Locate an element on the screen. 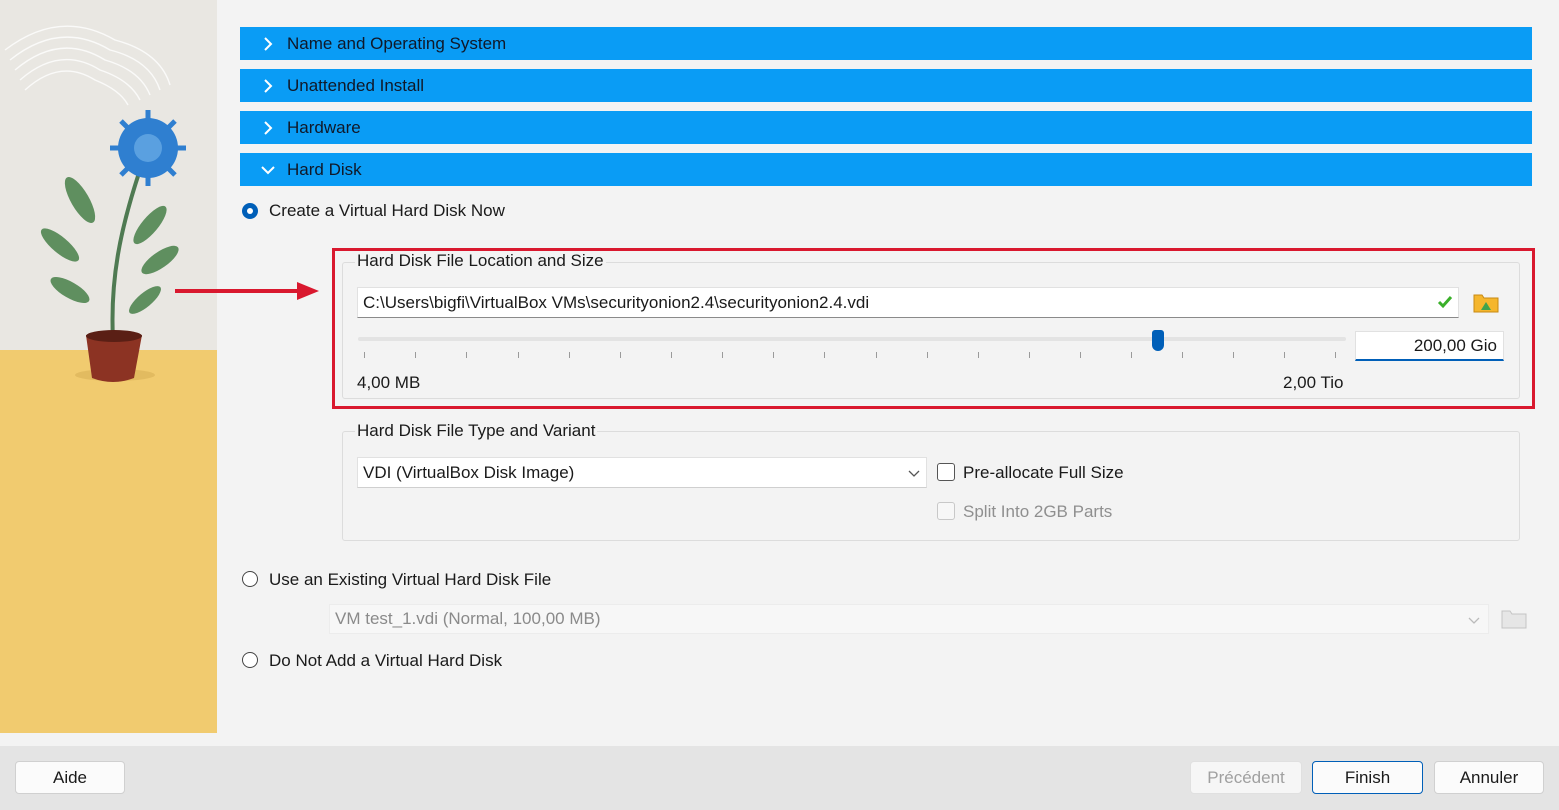  section-label: Hard Disk is located at coordinates (324, 169).